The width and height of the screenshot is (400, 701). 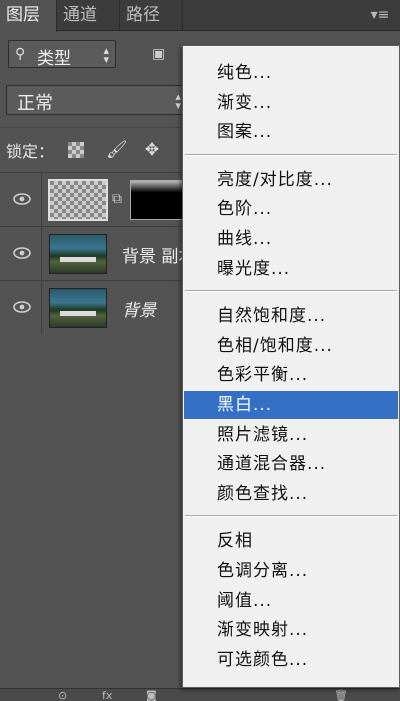 I want to click on image-filter-icon: ▣, so click(x=161, y=54).